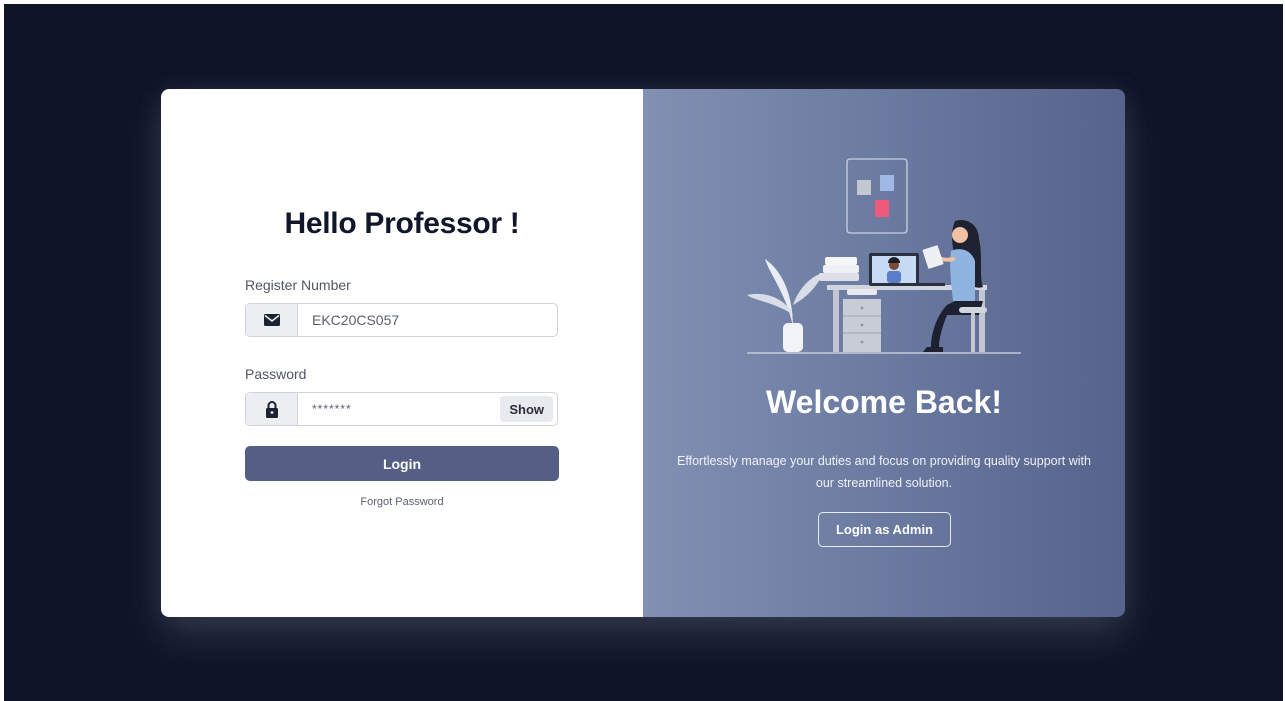 The height and width of the screenshot is (701, 1285). What do you see at coordinates (272, 320) in the screenshot?
I see `envelope-icon` at bounding box center [272, 320].